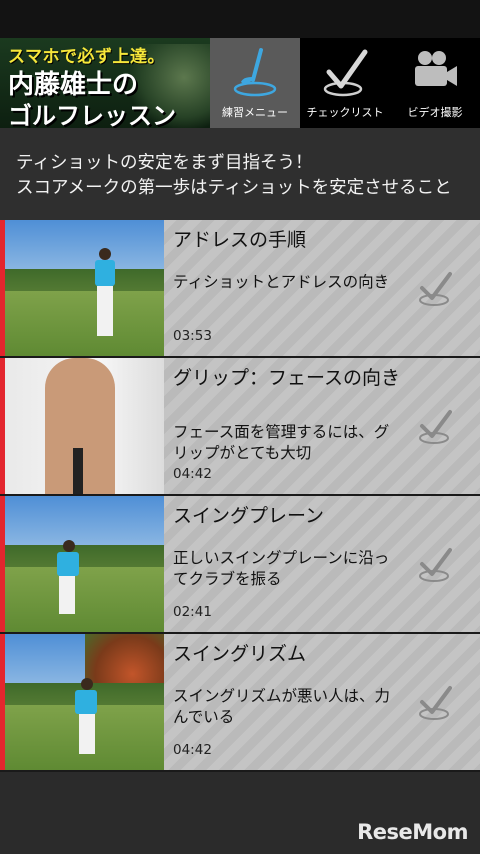 The height and width of the screenshot is (854, 480). I want to click on video-camera-icon, so click(435, 72).